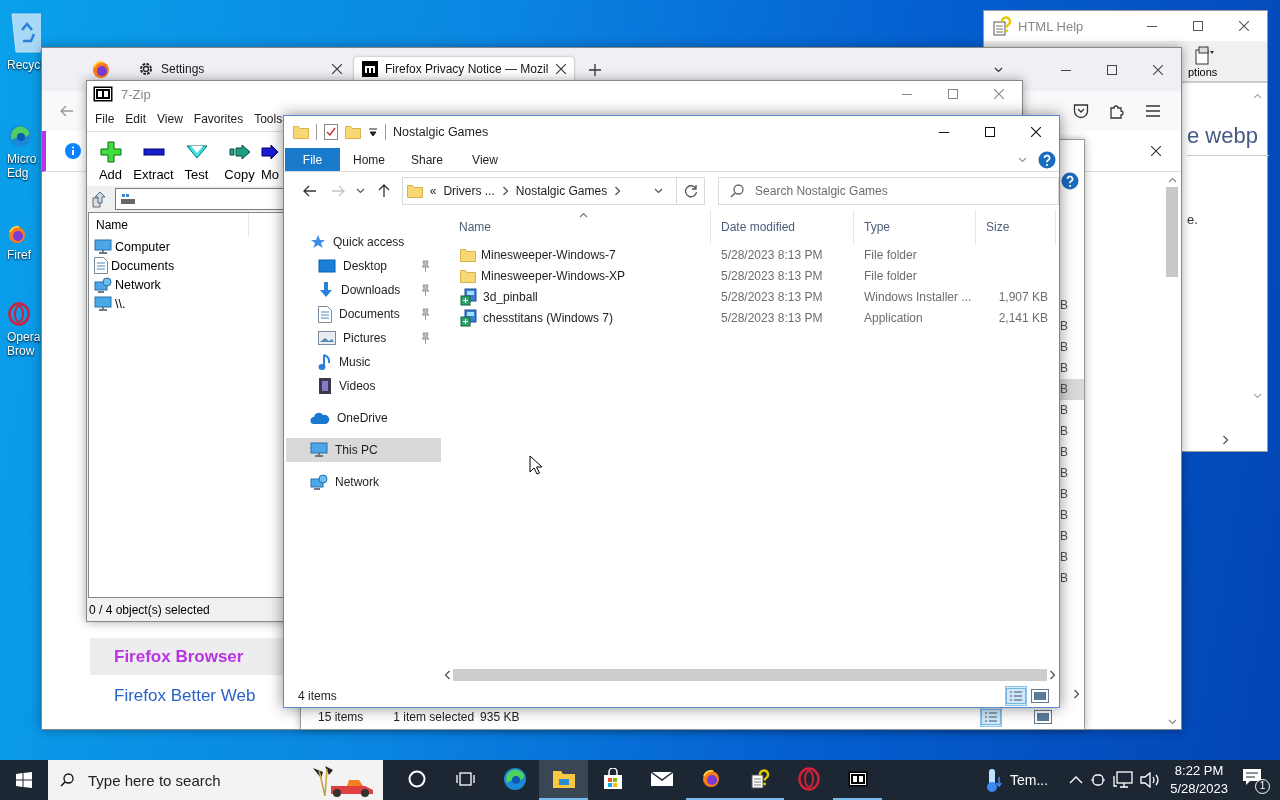 The image size is (1280, 800). I want to click on pocket-icon, so click(1081, 111).